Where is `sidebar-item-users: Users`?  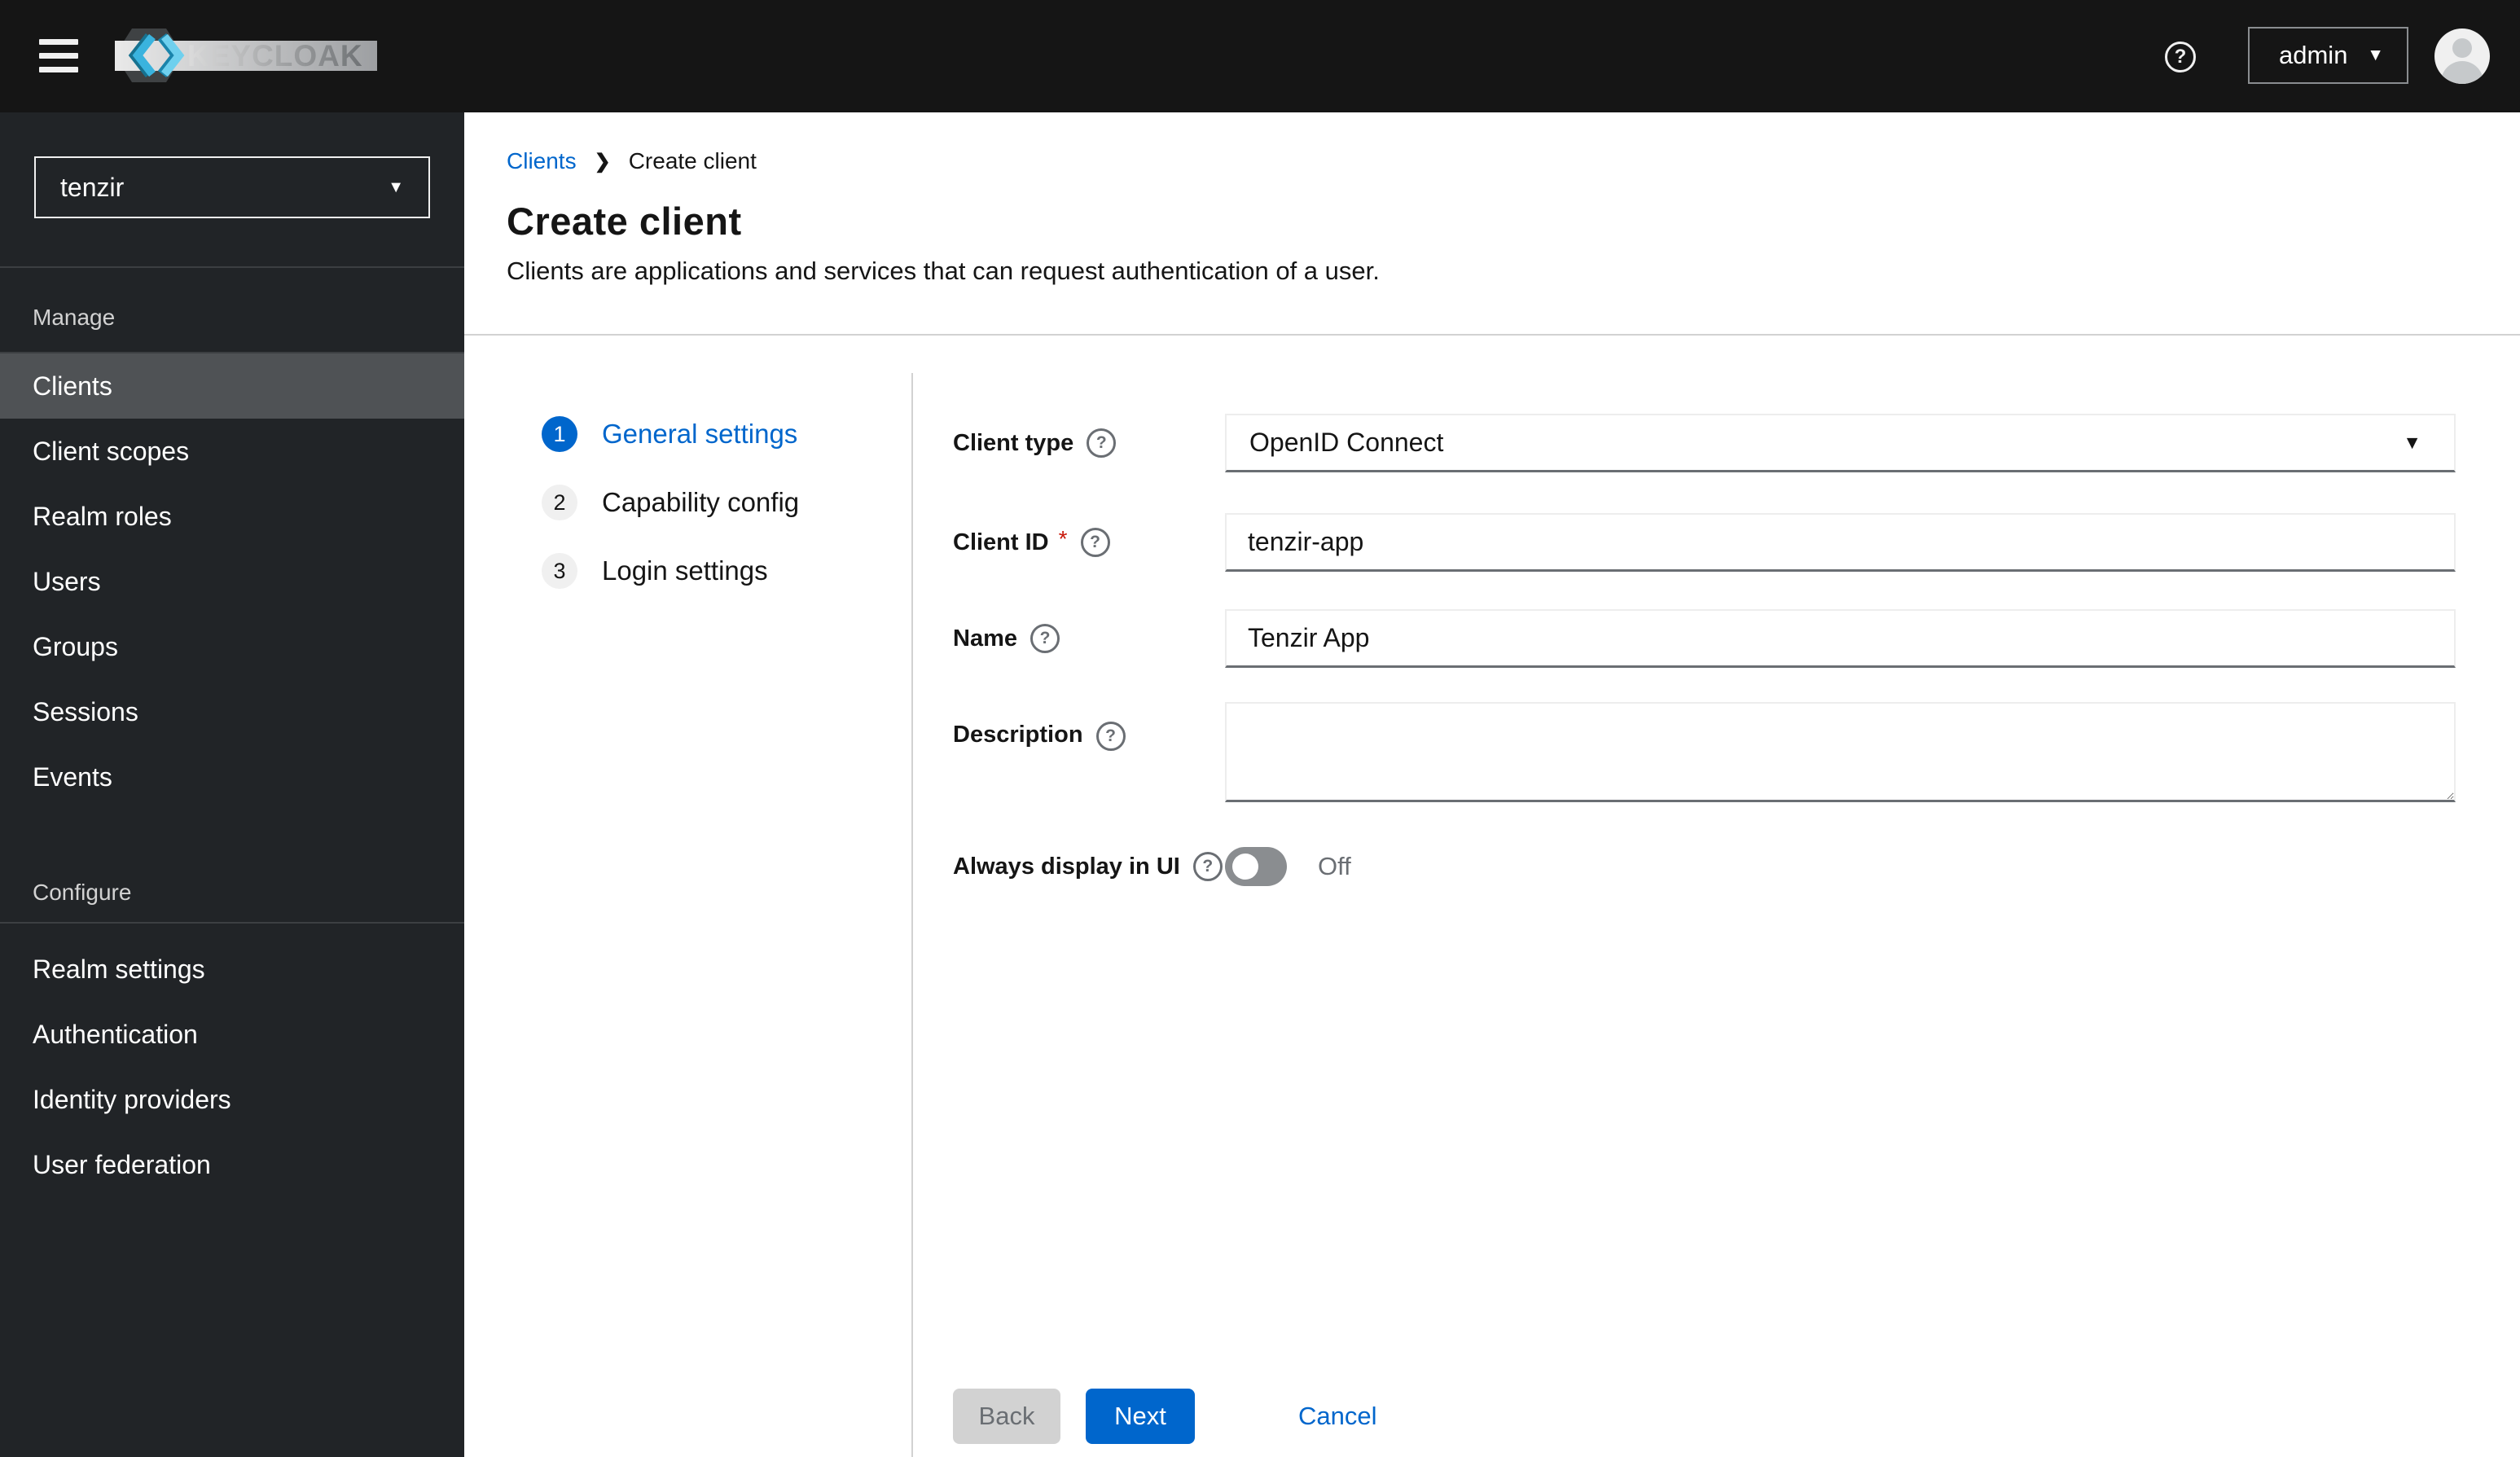 sidebar-item-users: Users is located at coordinates (232, 581).